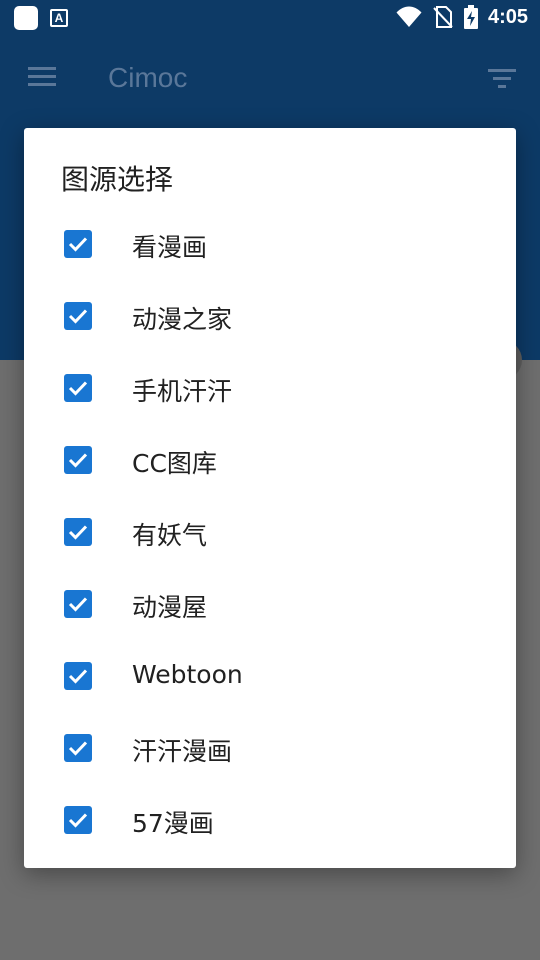 Image resolution: width=540 pixels, height=960 pixels. I want to click on source-option: 动漫之家, so click(270, 316).